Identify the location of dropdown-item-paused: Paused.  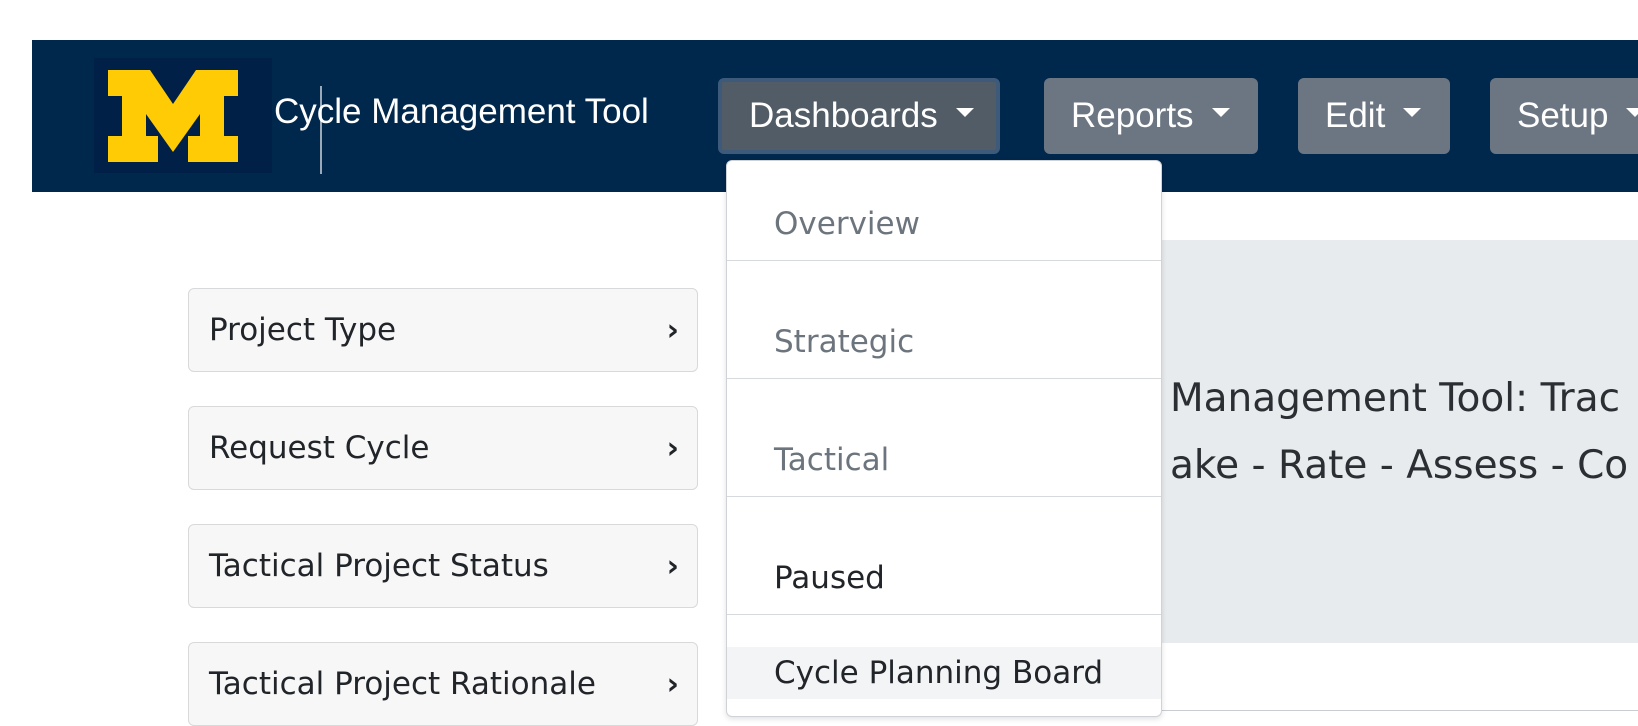
(944, 577).